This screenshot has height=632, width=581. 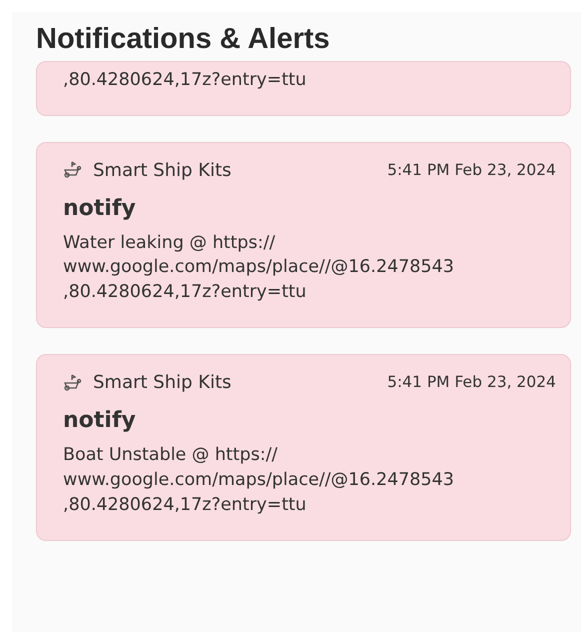 I want to click on notification-message: ,80.4280624,17z?entry=ttu, so click(x=185, y=80).